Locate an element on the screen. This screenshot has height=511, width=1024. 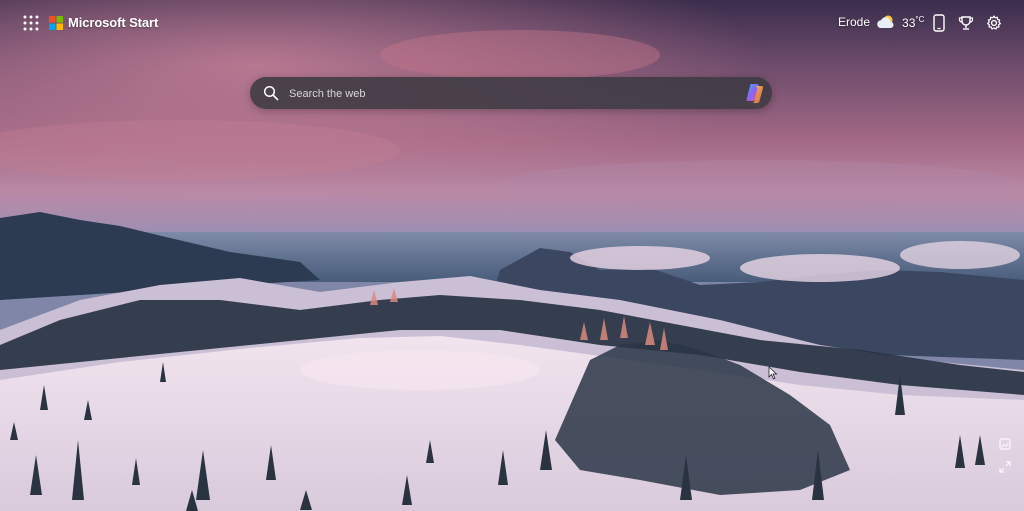
partly-cloudy-icon is located at coordinates (885, 21).